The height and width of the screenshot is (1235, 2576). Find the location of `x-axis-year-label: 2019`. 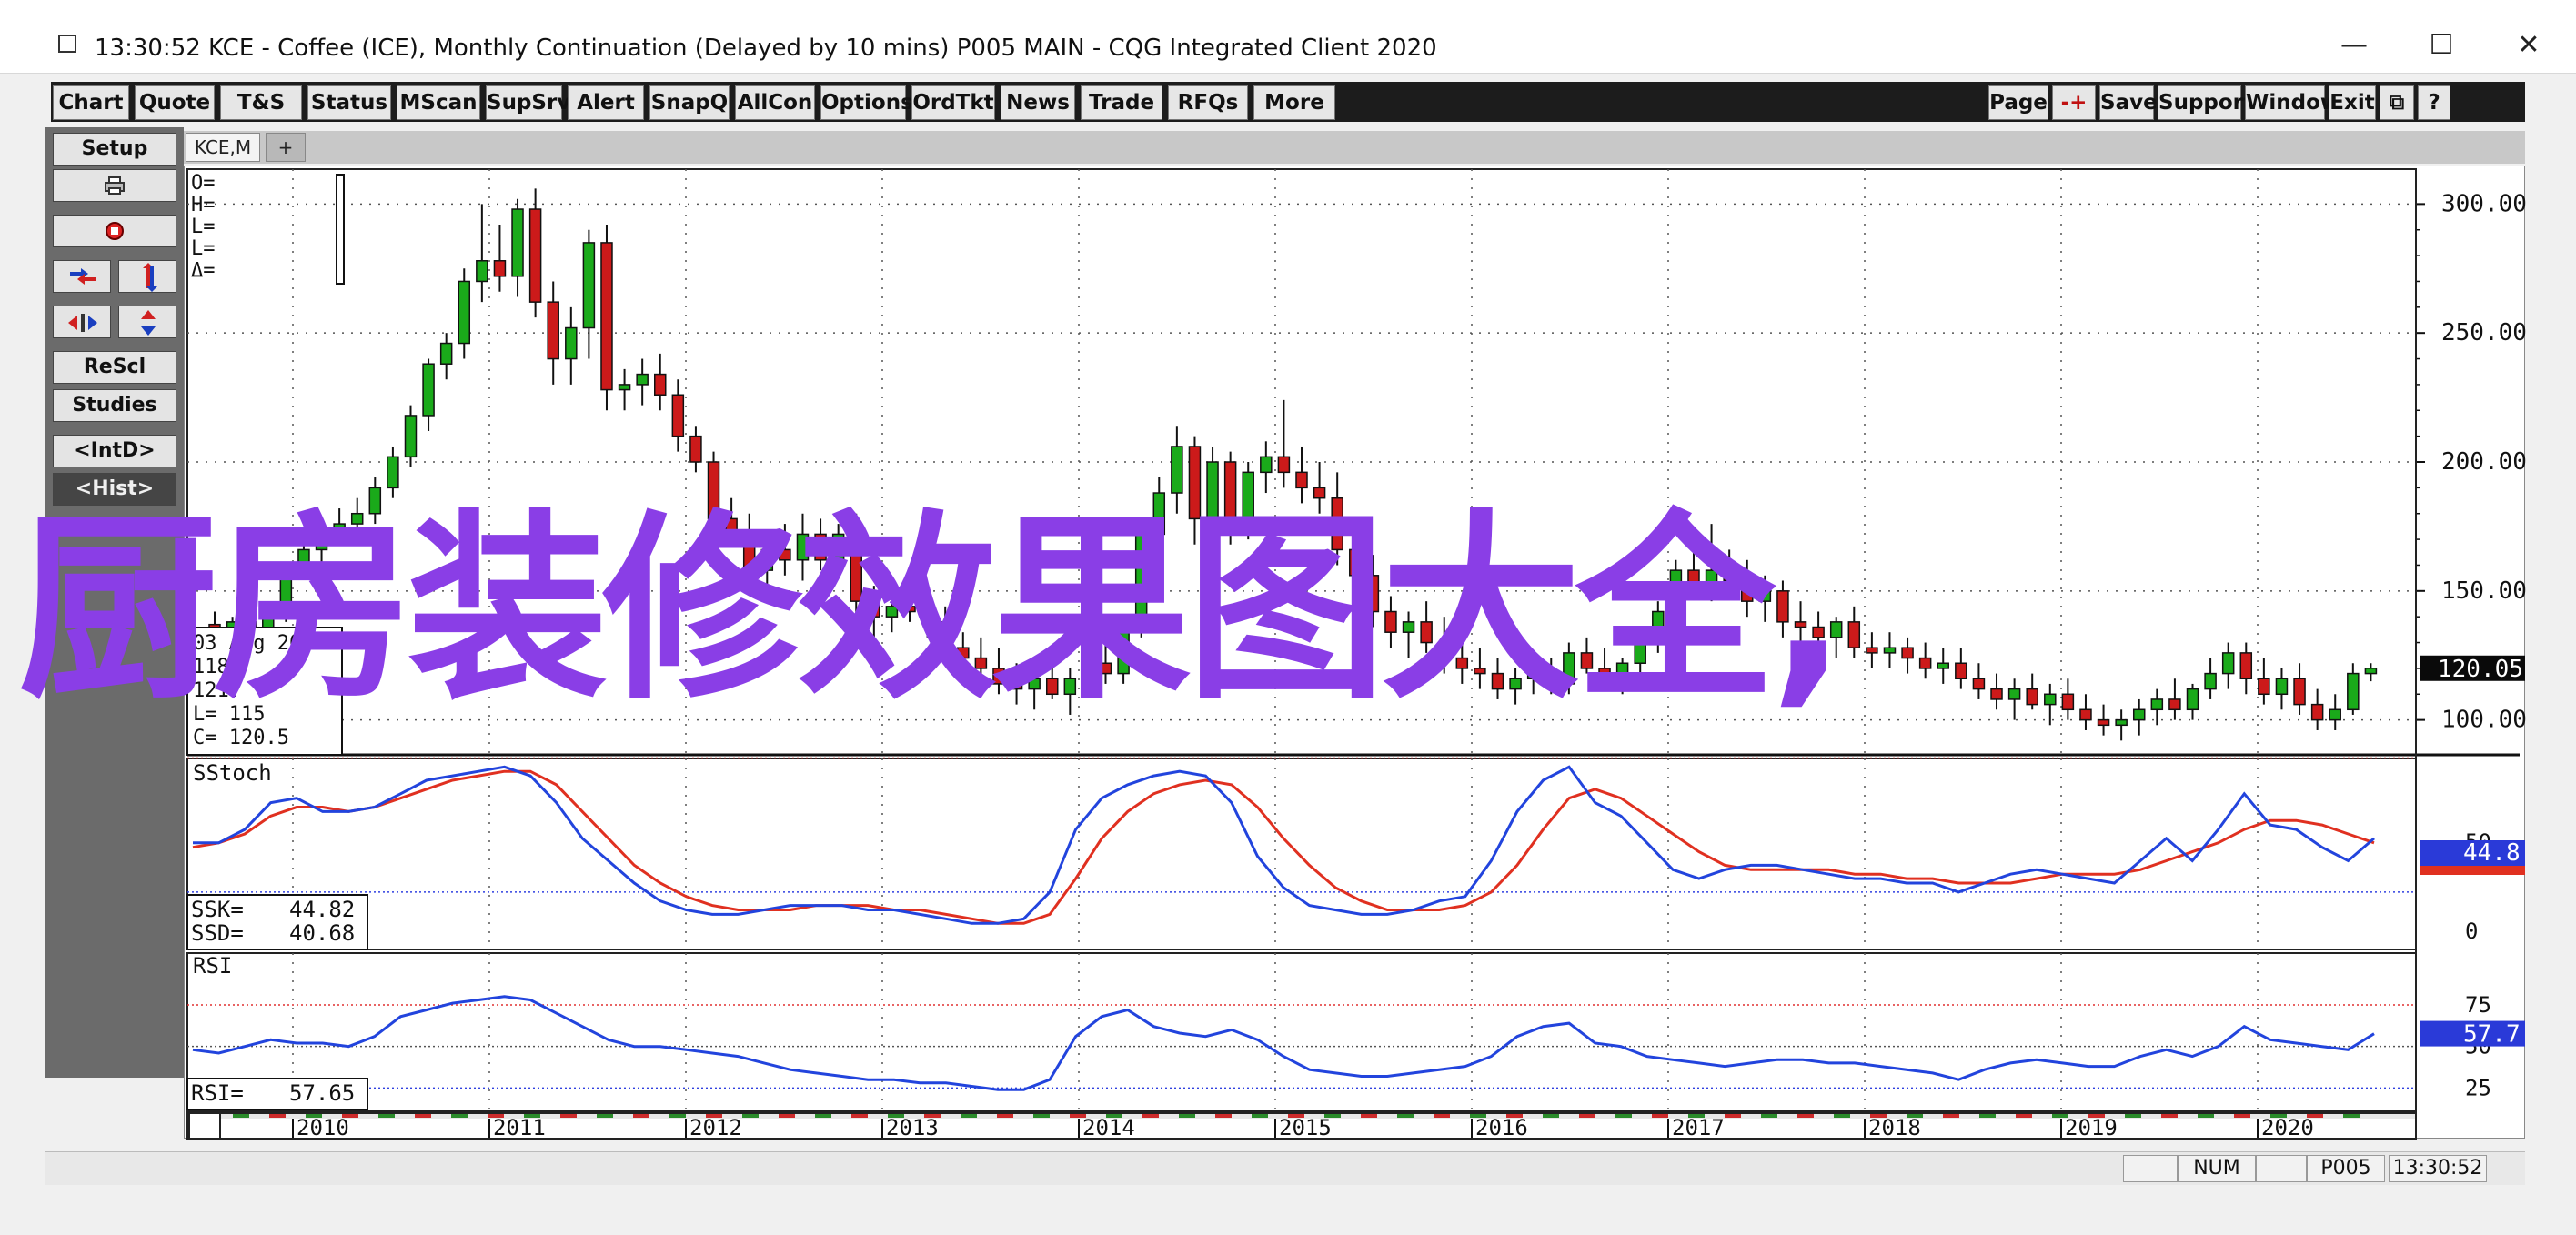

x-axis-year-label: 2019 is located at coordinates (2091, 1127).